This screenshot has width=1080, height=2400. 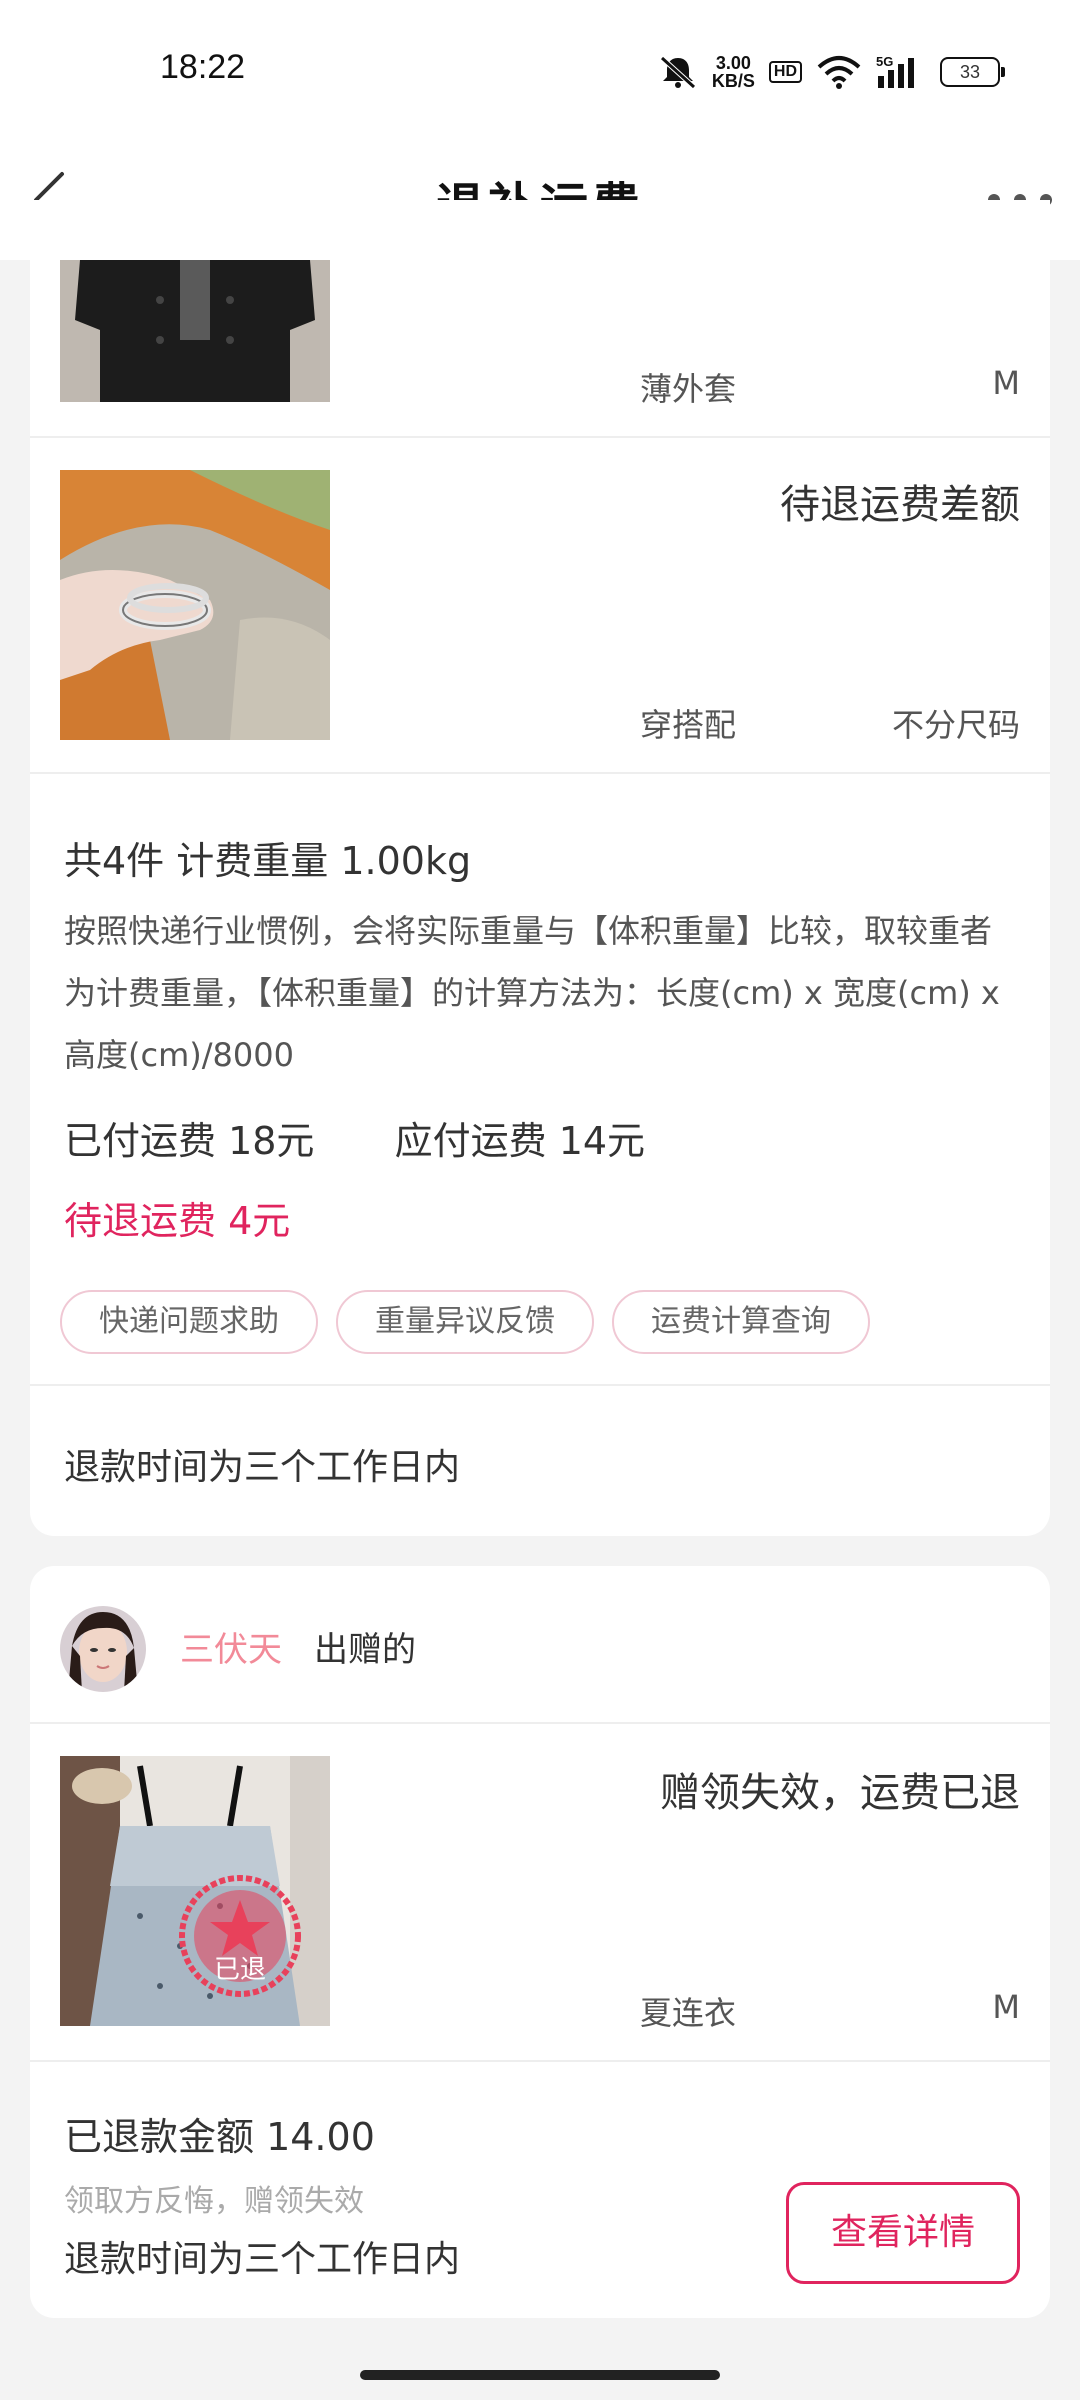 What do you see at coordinates (231, 1646) in the screenshot?
I see `gifter-name: 三伏天` at bounding box center [231, 1646].